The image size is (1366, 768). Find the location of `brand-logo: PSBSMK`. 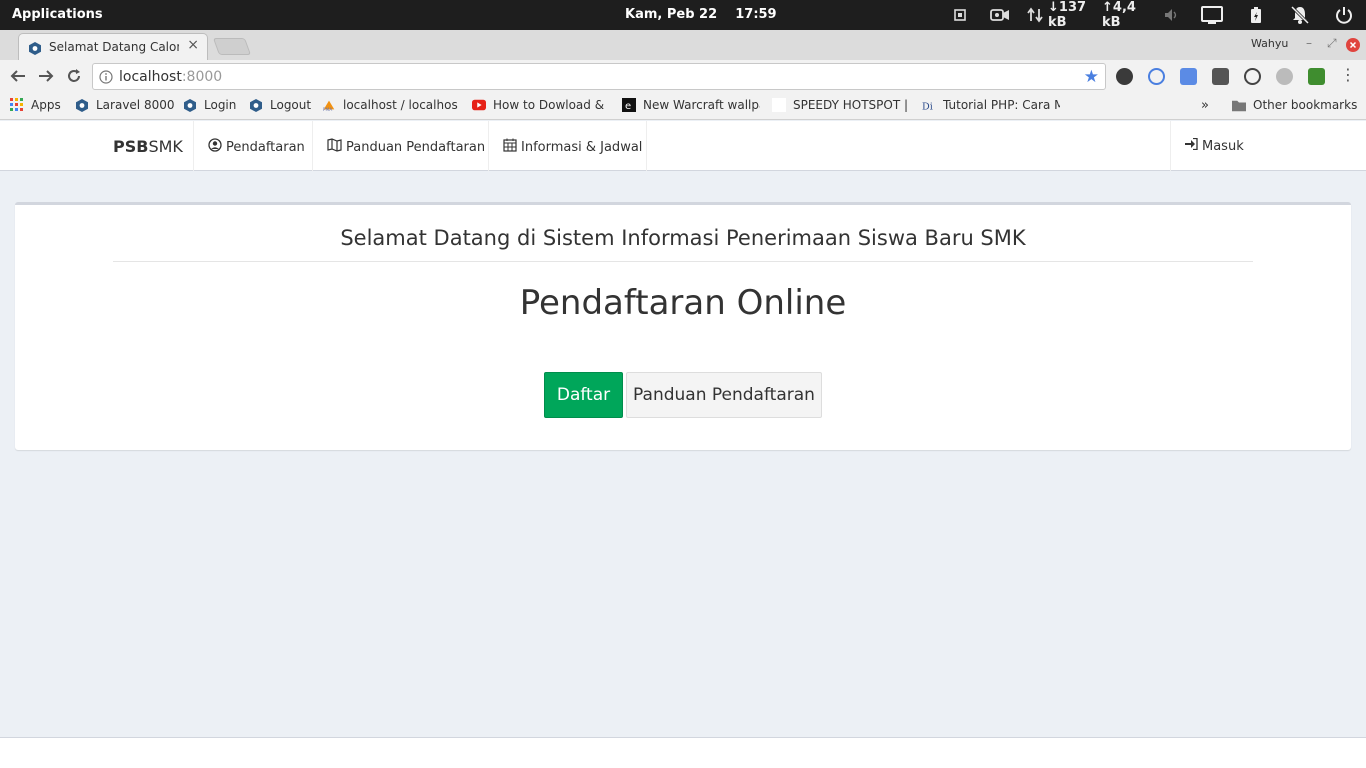

brand-logo: PSBSMK is located at coordinates (148, 146).